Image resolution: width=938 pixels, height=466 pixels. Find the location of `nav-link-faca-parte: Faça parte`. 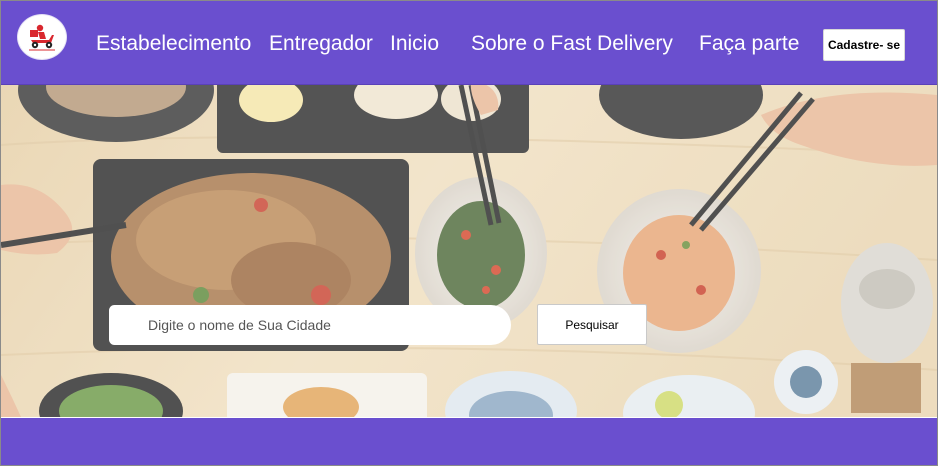

nav-link-faca-parte: Faça parte is located at coordinates (749, 44).